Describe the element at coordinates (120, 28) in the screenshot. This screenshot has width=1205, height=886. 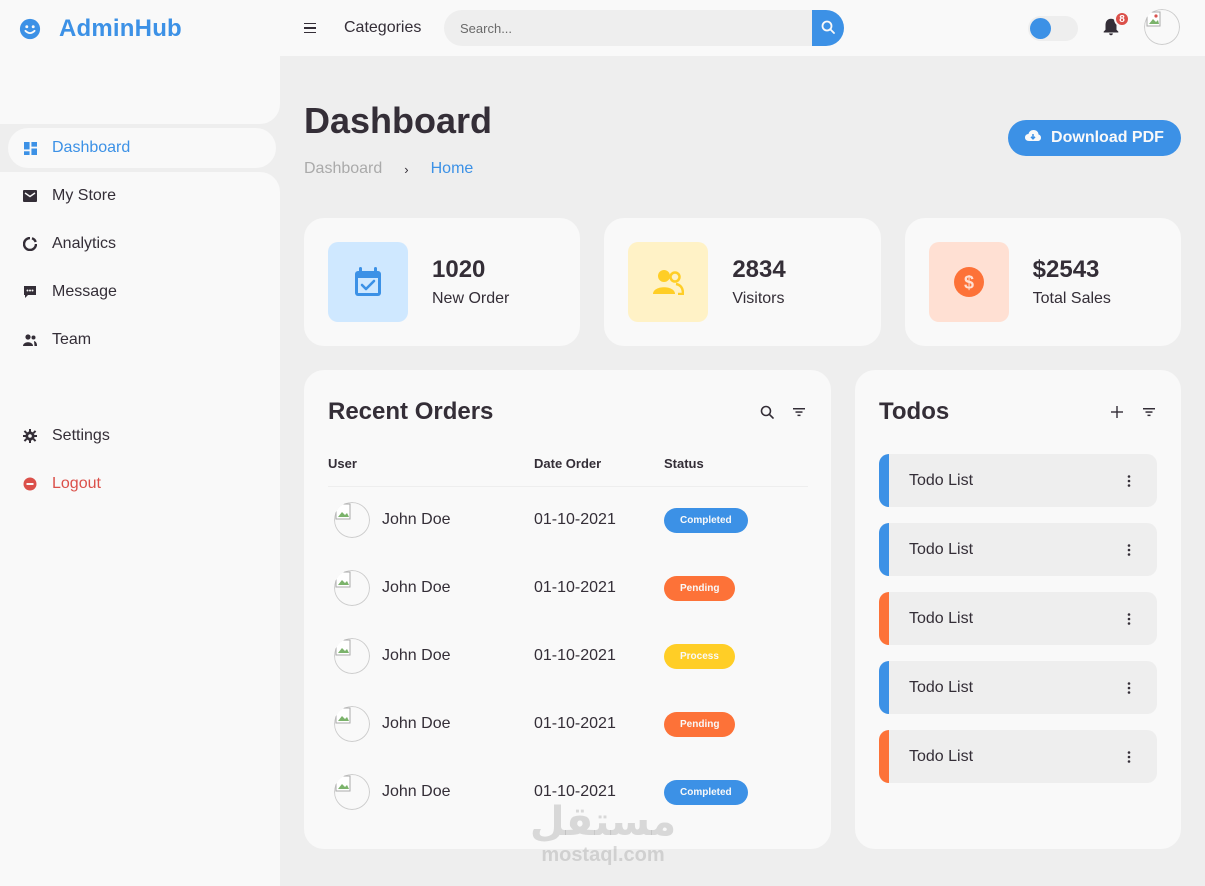
I see `brand-name: AdminHub` at that location.